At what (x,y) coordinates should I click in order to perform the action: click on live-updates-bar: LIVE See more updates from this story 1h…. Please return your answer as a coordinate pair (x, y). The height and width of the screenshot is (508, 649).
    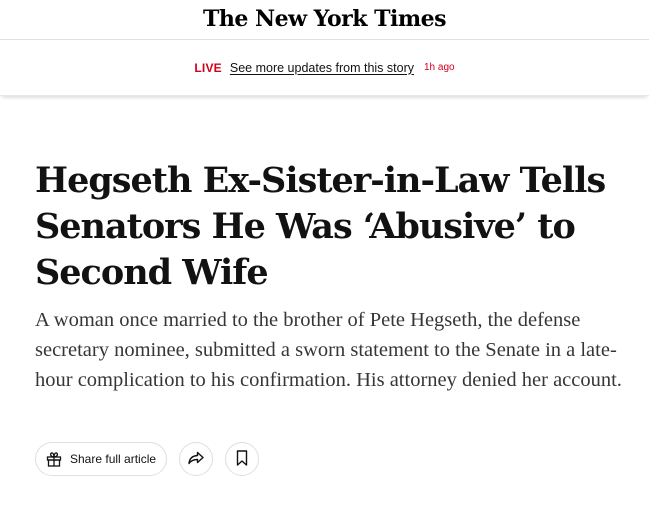
    Looking at the image, I should click on (324, 68).